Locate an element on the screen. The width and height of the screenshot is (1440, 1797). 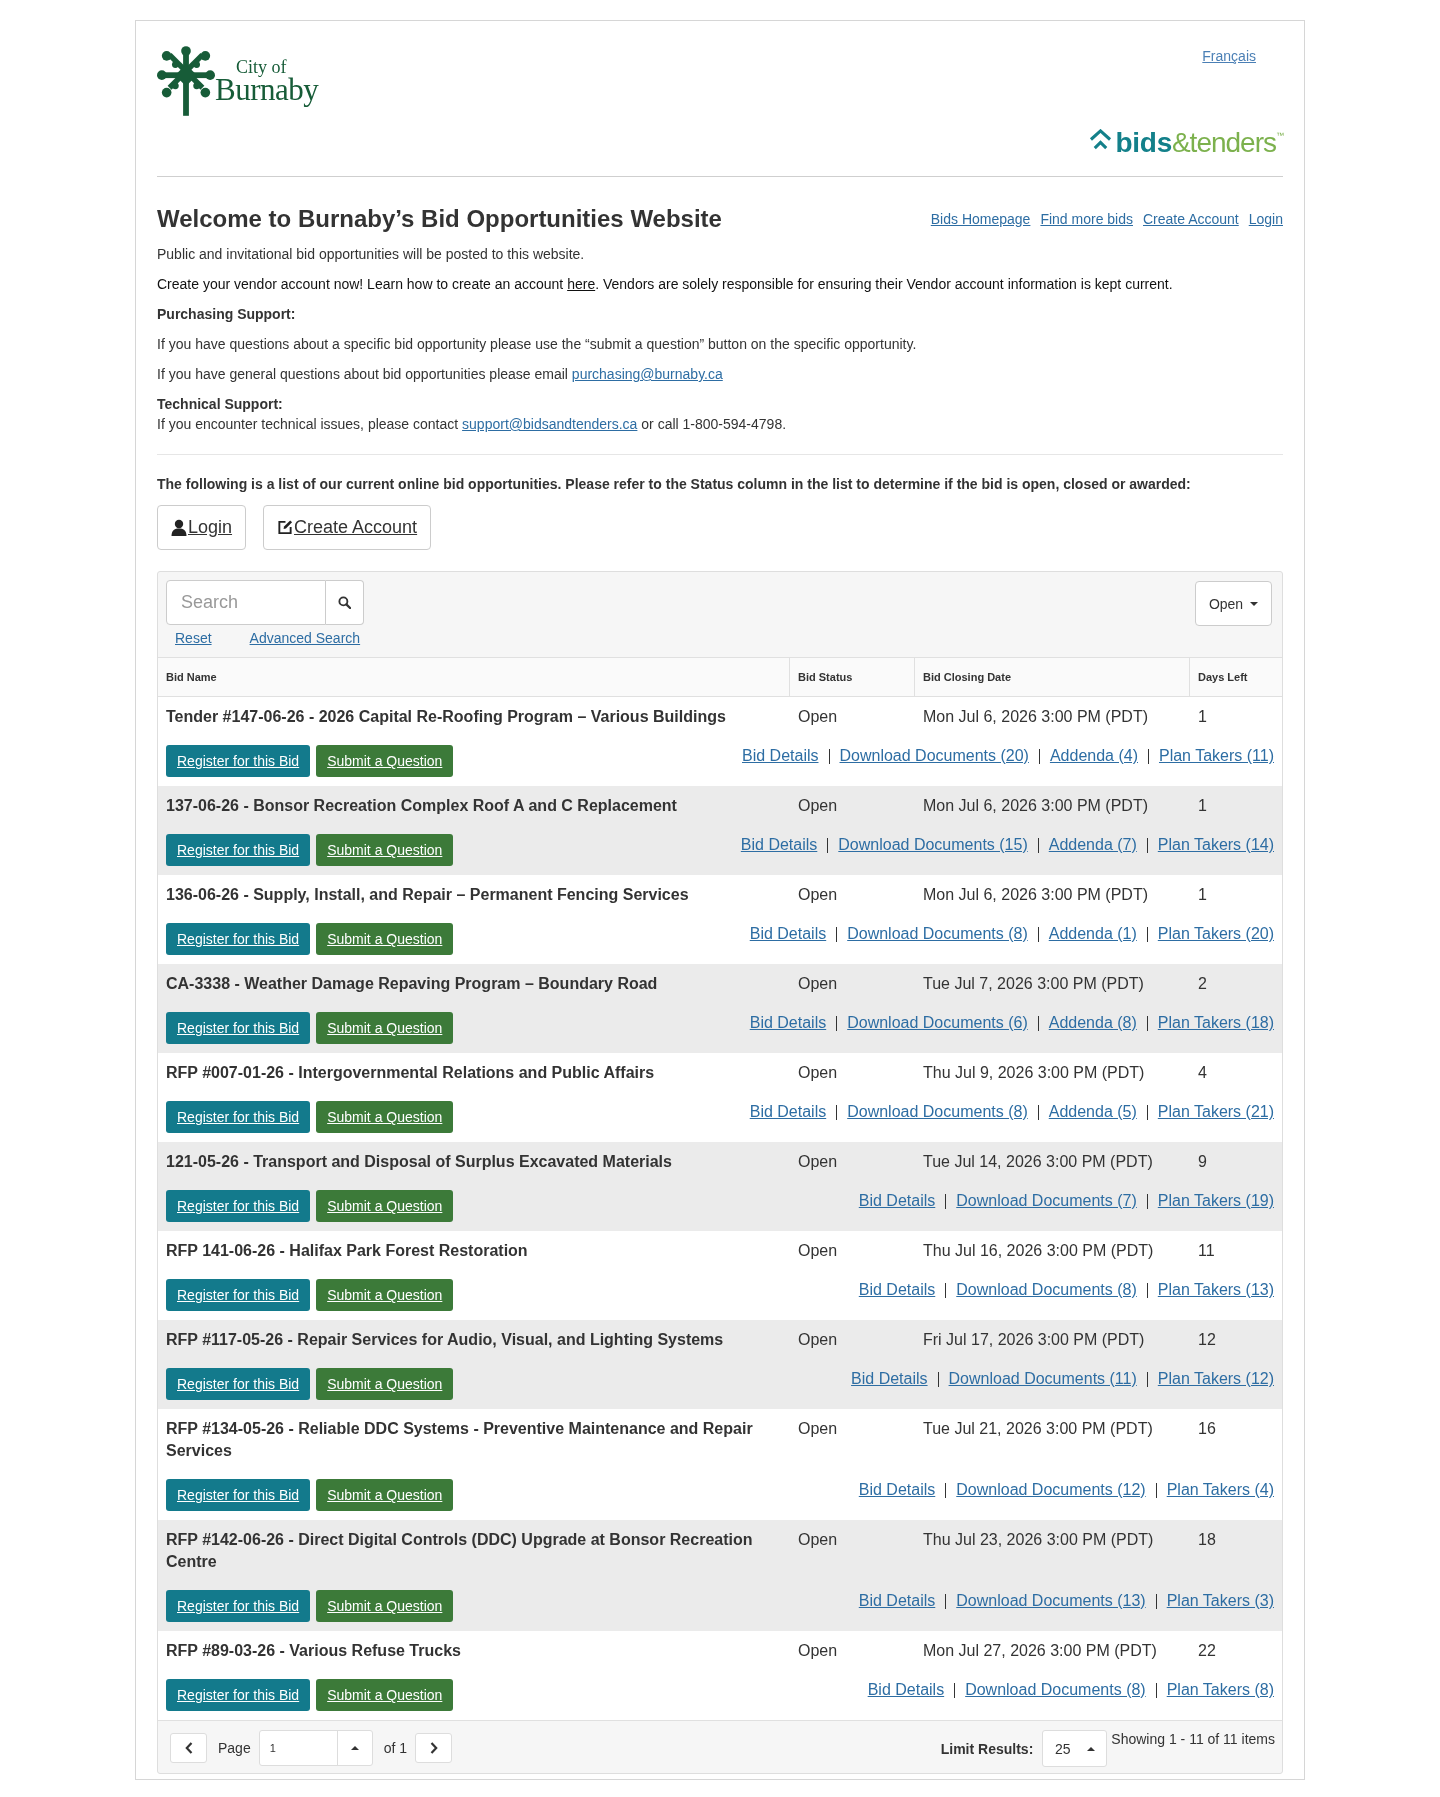
support-text: If you have general questions about bid opportunities please email purchasing@burnaby.ca is located at coordinates (440, 374).